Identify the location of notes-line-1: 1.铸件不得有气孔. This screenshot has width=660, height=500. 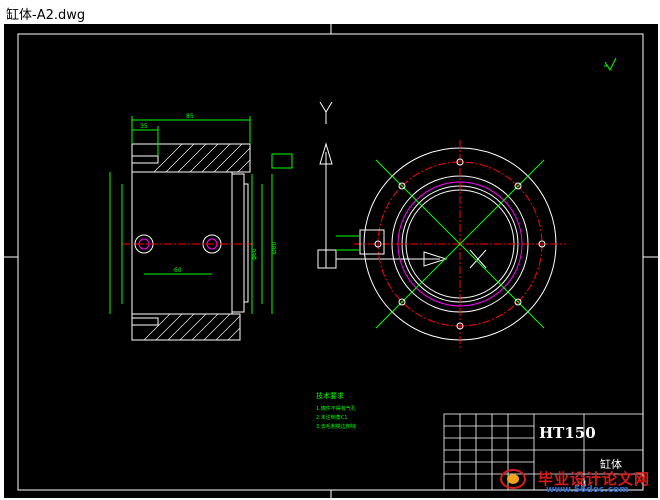
(336, 408).